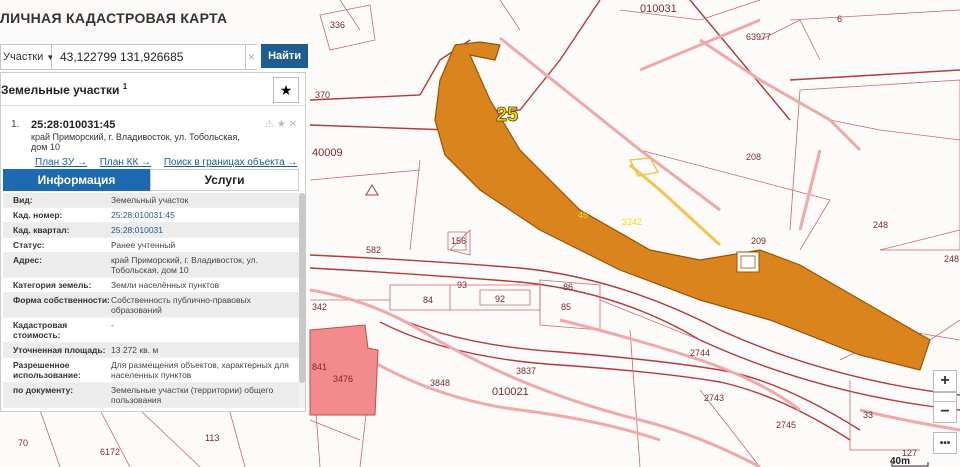 The image size is (960, 467). What do you see at coordinates (880, 225) in the screenshot?
I see `label-248-a: 248` at bounding box center [880, 225].